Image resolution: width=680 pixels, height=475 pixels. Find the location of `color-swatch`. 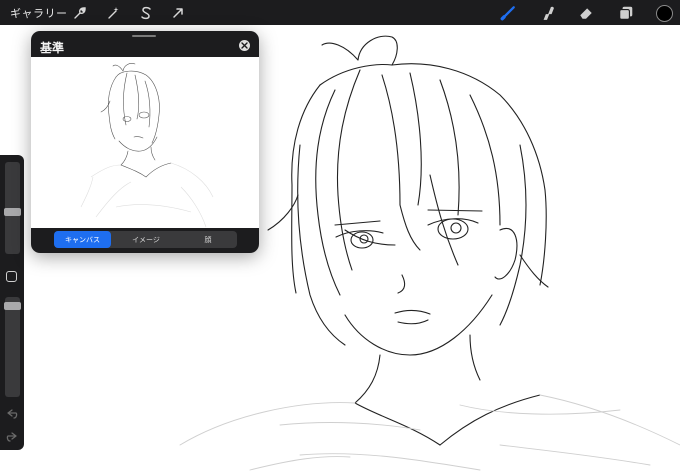

color-swatch is located at coordinates (664, 13).